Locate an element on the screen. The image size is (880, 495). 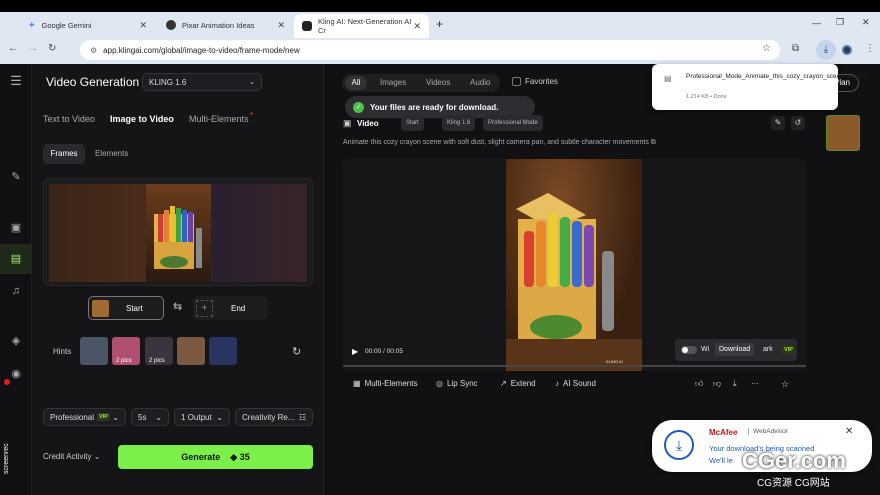
restore-icon: ❐ is located at coordinates (840, 22).